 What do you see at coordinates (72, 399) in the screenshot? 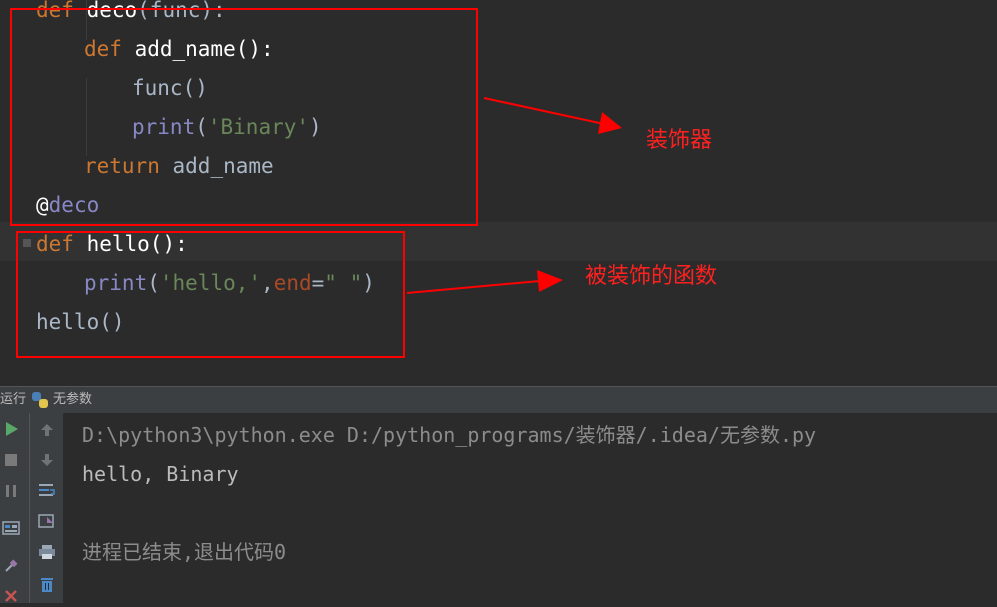
I see `run-config-name: 无参数` at bounding box center [72, 399].